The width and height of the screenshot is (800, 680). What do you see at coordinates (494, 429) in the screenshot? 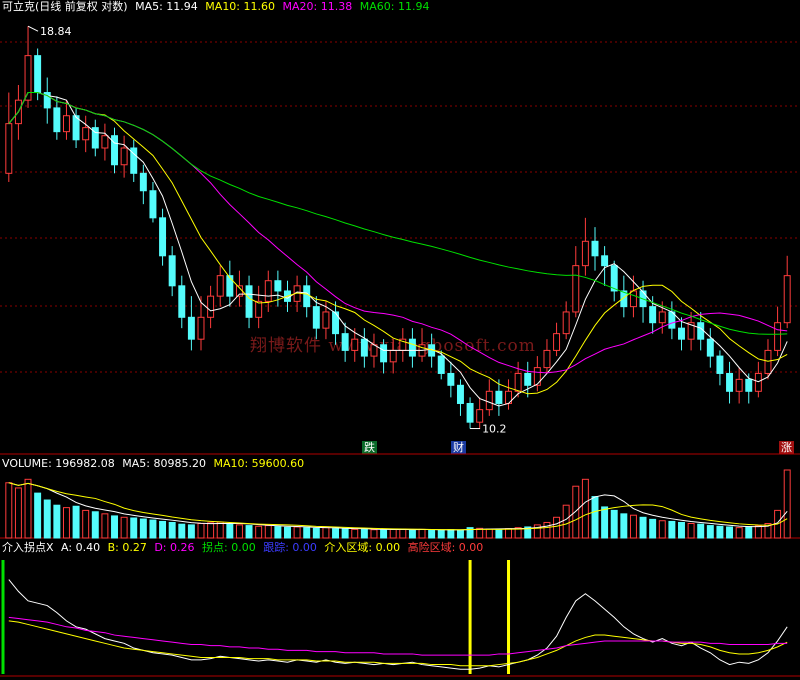
I see `low-label: 10.2` at bounding box center [494, 429].